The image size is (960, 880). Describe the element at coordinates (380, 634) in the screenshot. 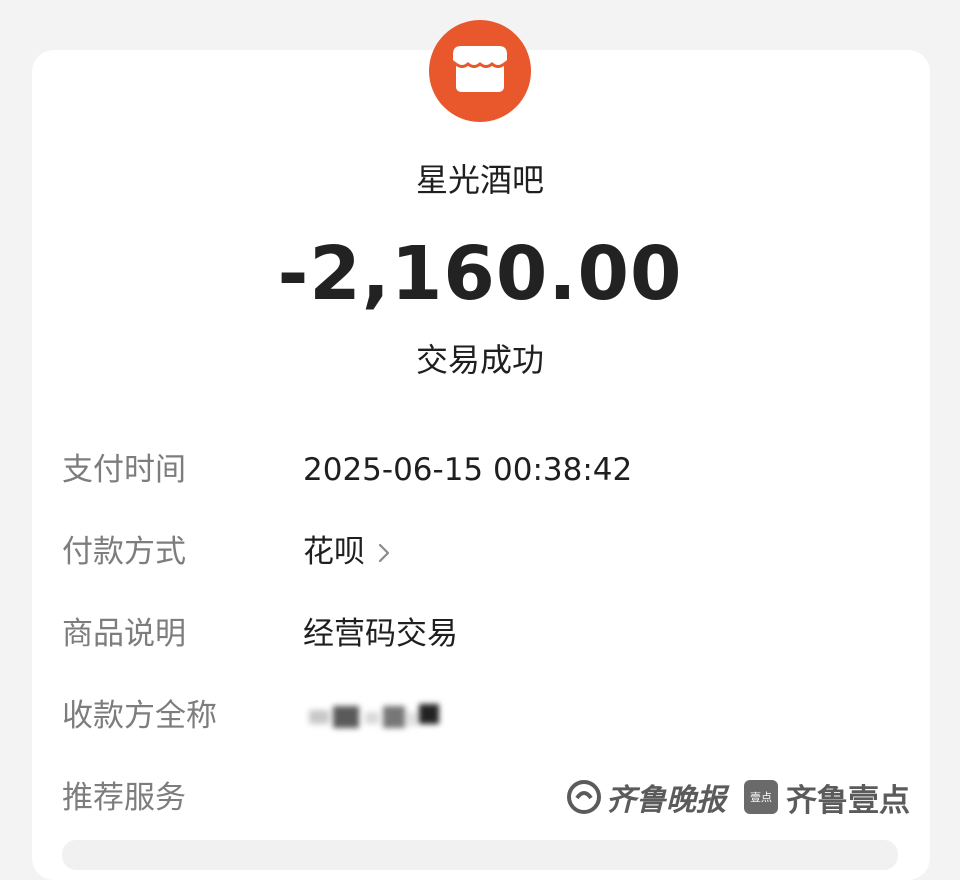

I see `product-description-value: 经营码交易` at that location.